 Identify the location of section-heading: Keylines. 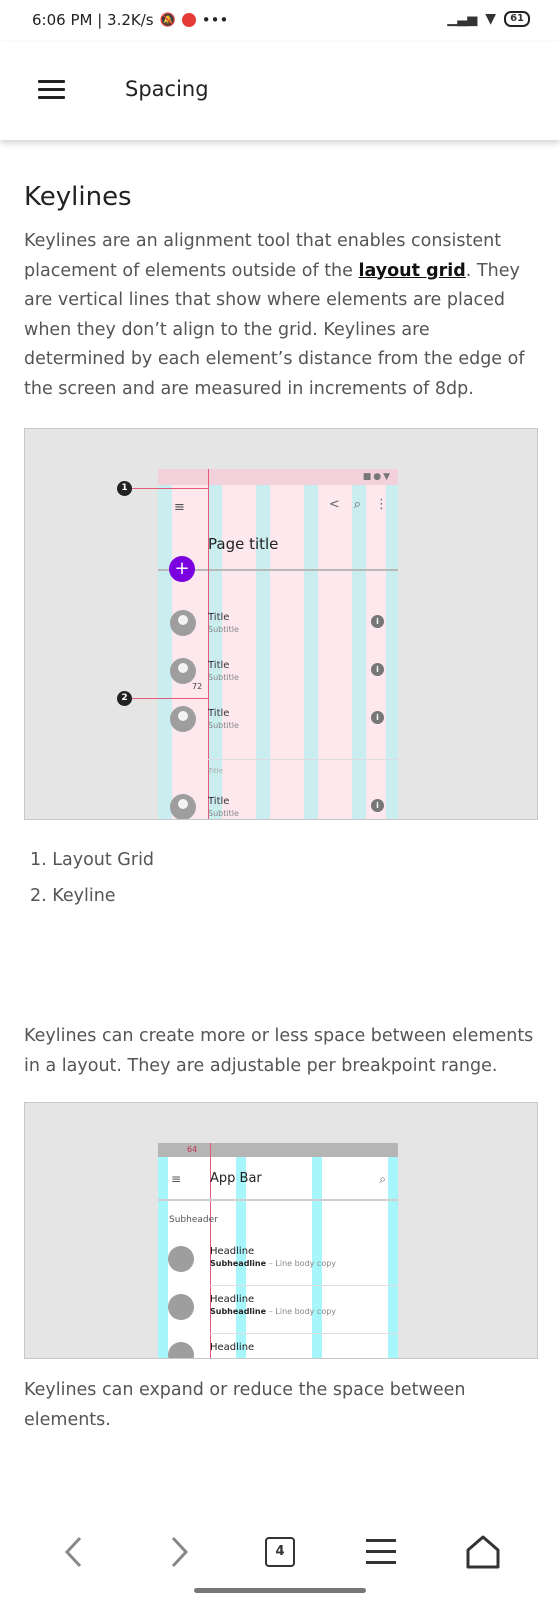
(78, 197).